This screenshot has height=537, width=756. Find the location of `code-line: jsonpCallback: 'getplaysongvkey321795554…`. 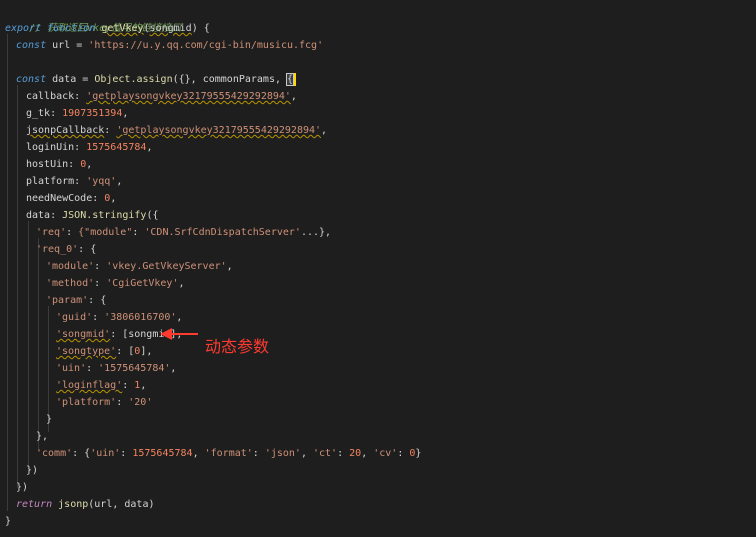

code-line: jsonpCallback: 'getplaysongvkey321795554… is located at coordinates (177, 130).